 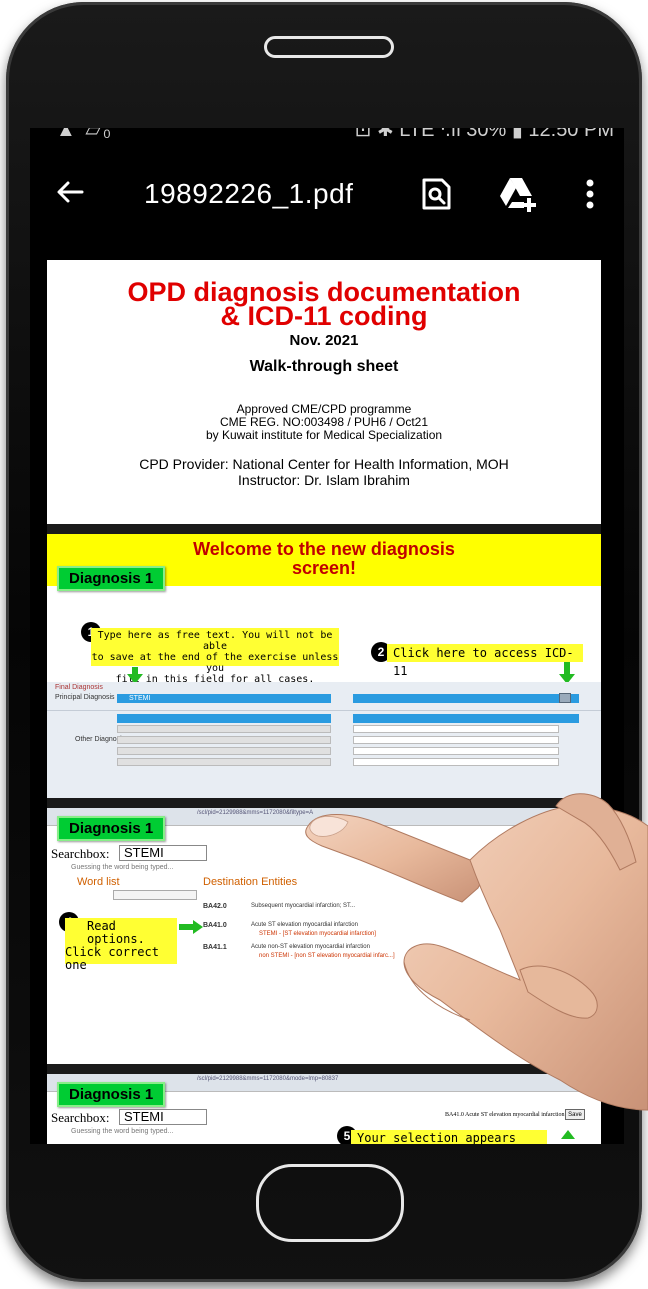 What do you see at coordinates (186, 927) in the screenshot?
I see `arrow-right-stem` at bounding box center [186, 927].